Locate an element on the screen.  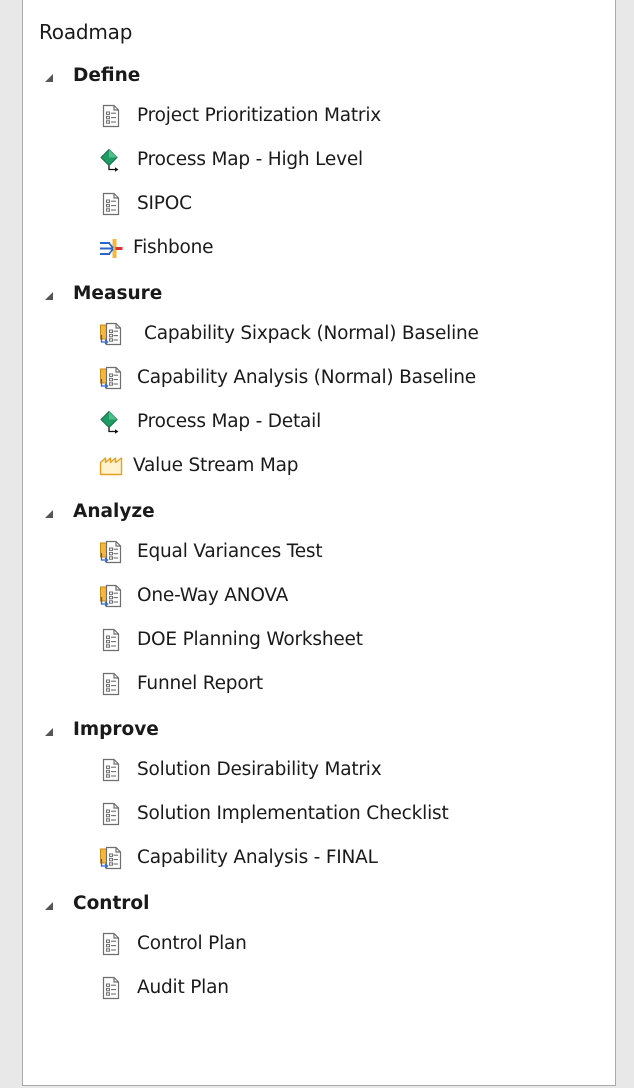
phase-label-control: Control is located at coordinates (111, 903).